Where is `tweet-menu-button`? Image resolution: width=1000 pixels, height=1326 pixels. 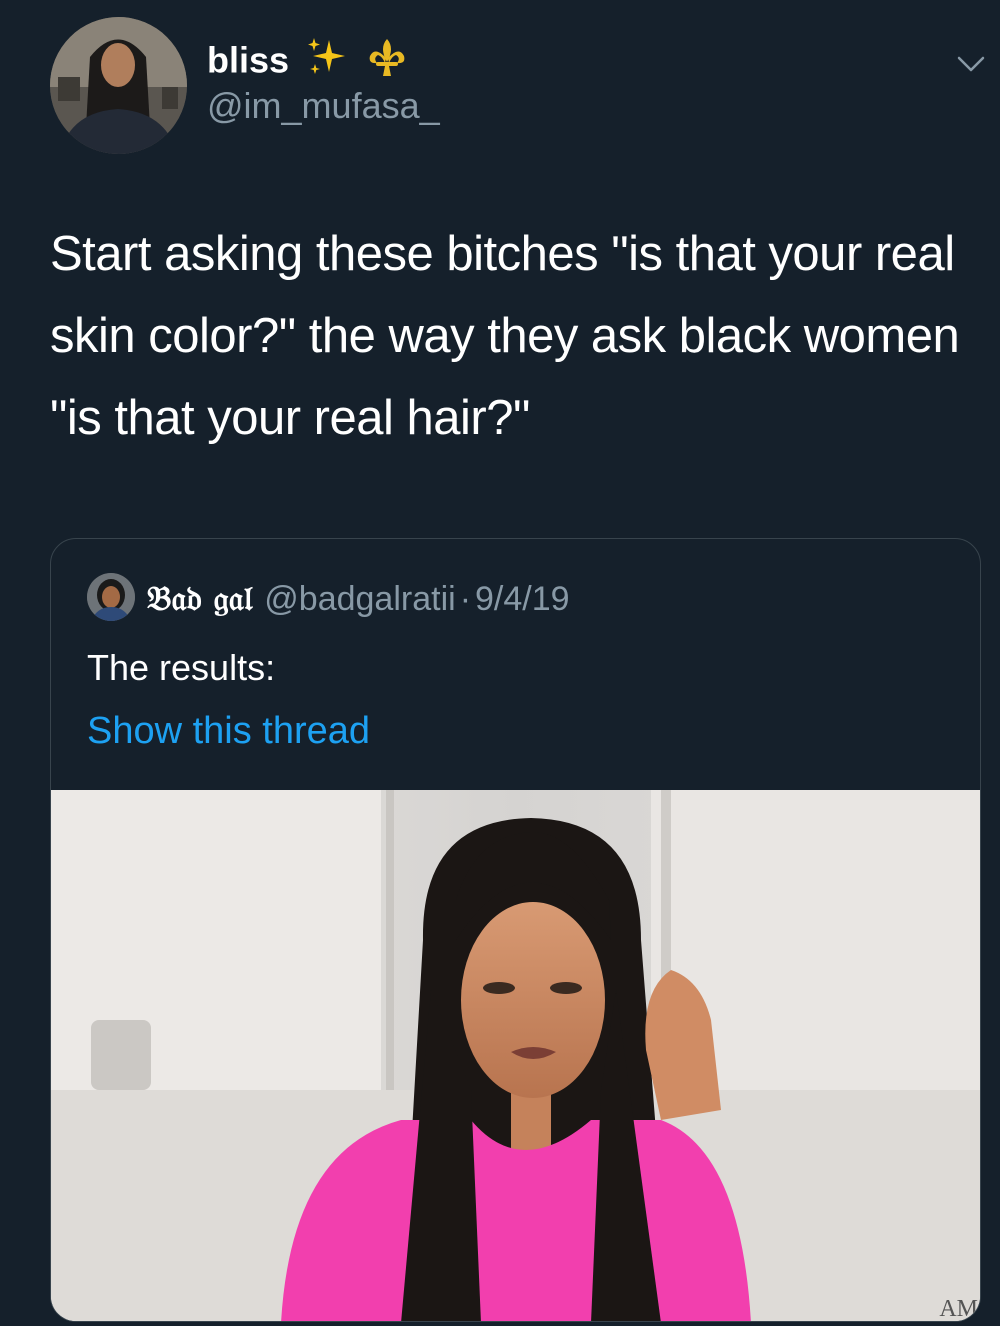 tweet-menu-button is located at coordinates (971, 64).